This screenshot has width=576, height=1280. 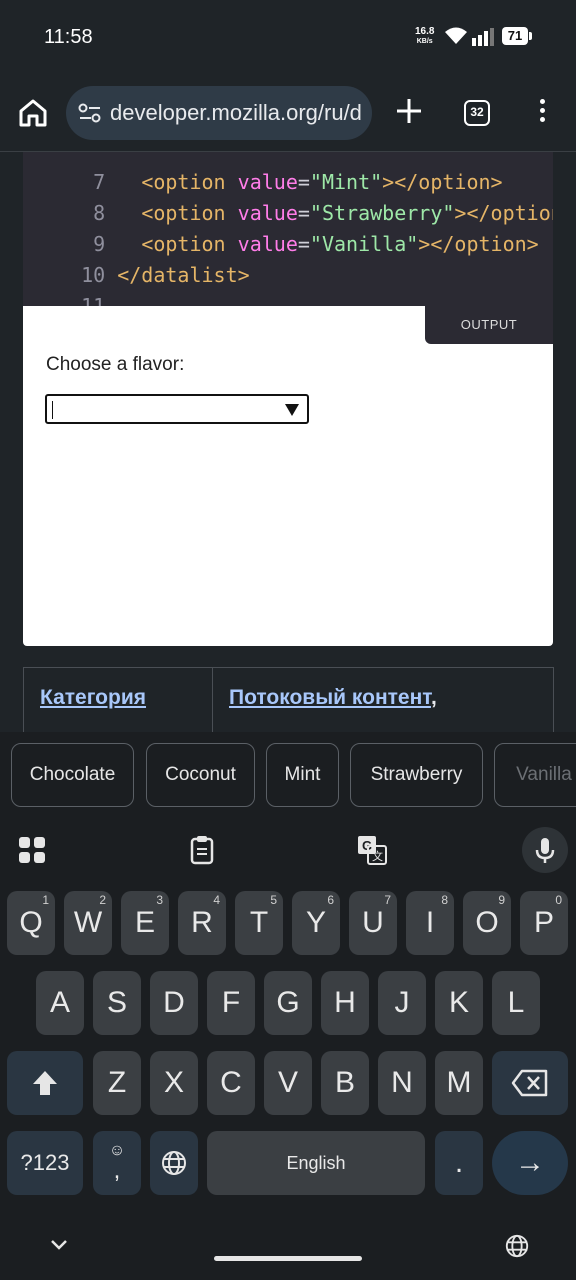 I want to click on space-key: English, so click(x=316, y=1163).